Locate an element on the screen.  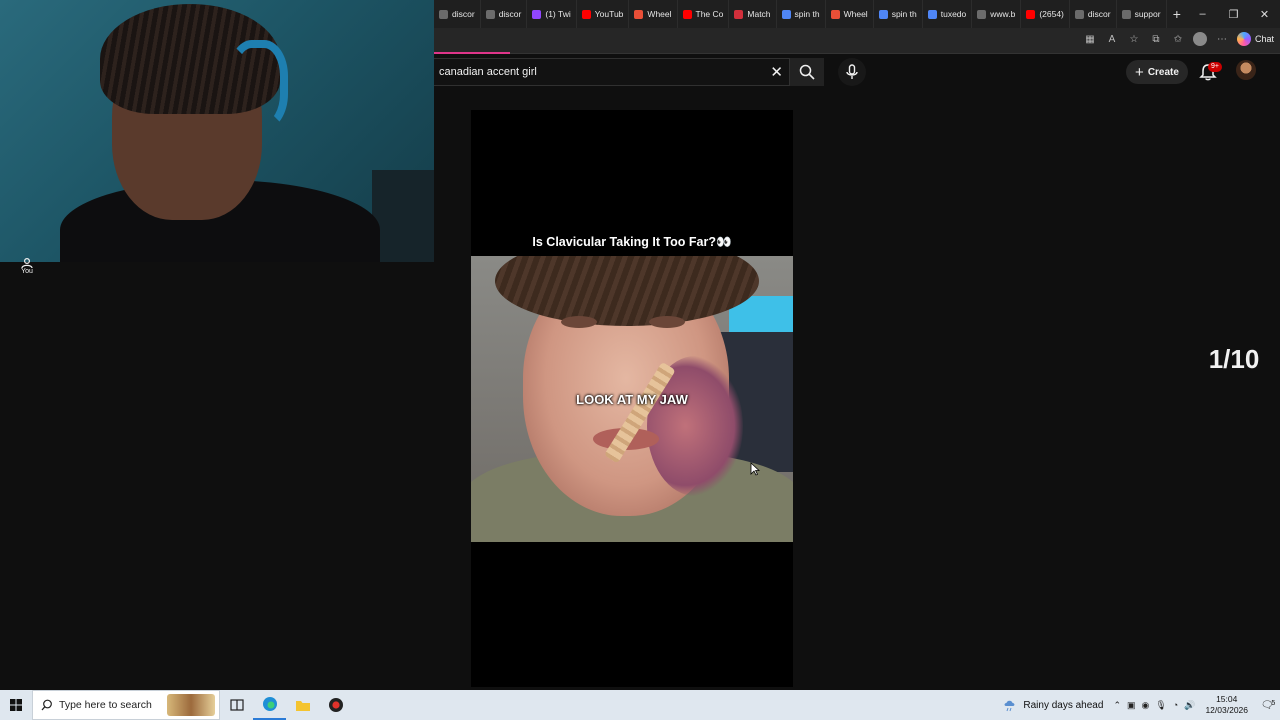
taskbar-search-placeholder: Type here to search is located at coordinates (105, 705).